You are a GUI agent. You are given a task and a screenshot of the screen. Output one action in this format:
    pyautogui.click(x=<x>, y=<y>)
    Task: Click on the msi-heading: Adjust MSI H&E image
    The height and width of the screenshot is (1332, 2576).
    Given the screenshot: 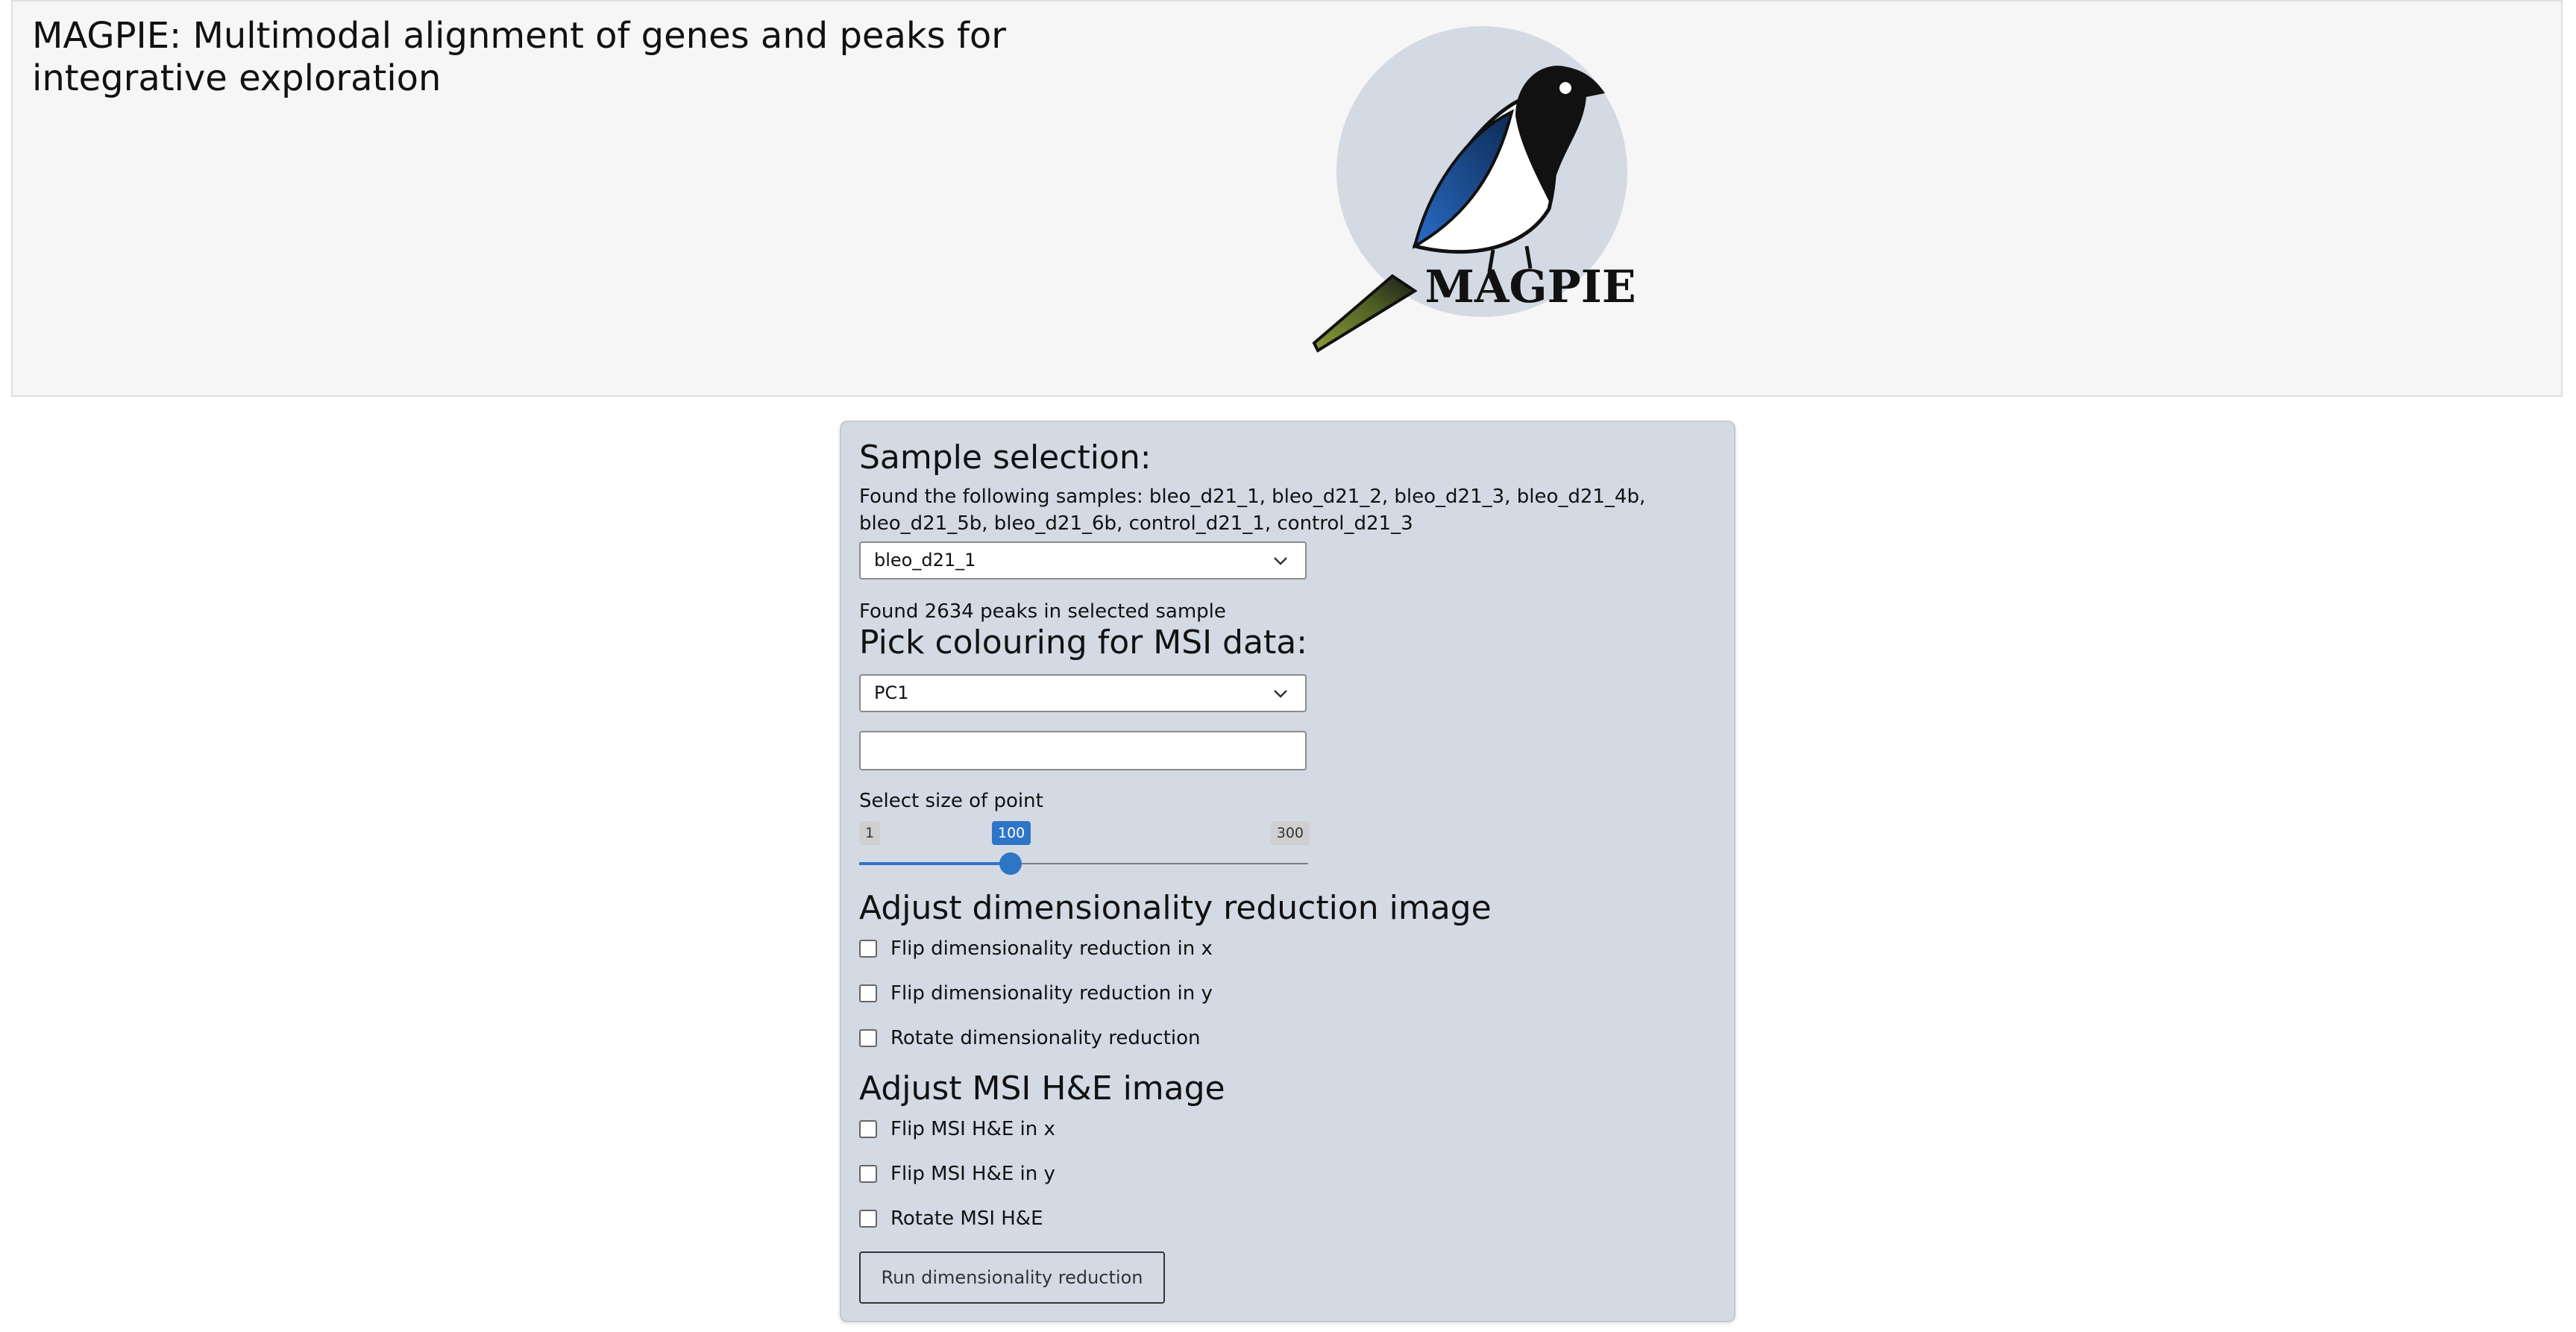 What is the action you would take?
    pyautogui.click(x=1042, y=1088)
    